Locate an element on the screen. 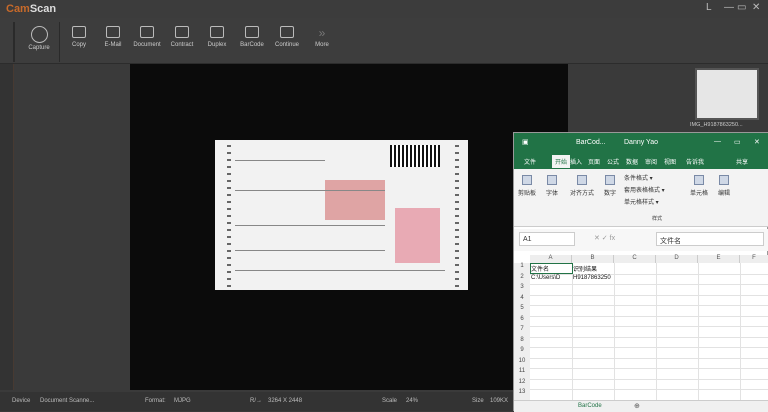  ribbon-tab: 插入 is located at coordinates (576, 161).